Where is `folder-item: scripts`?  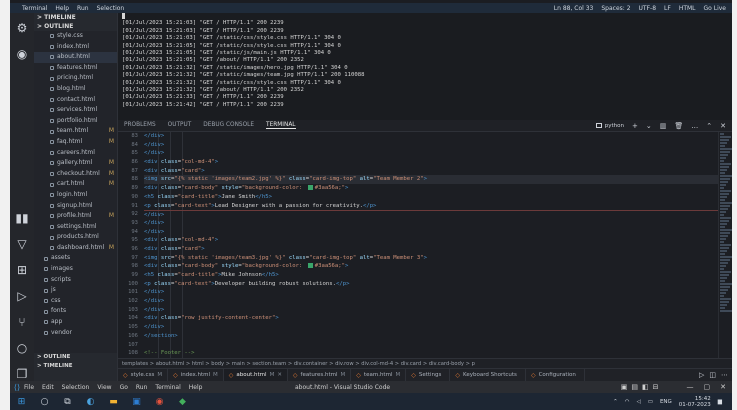 folder-item: scripts is located at coordinates (75, 280).